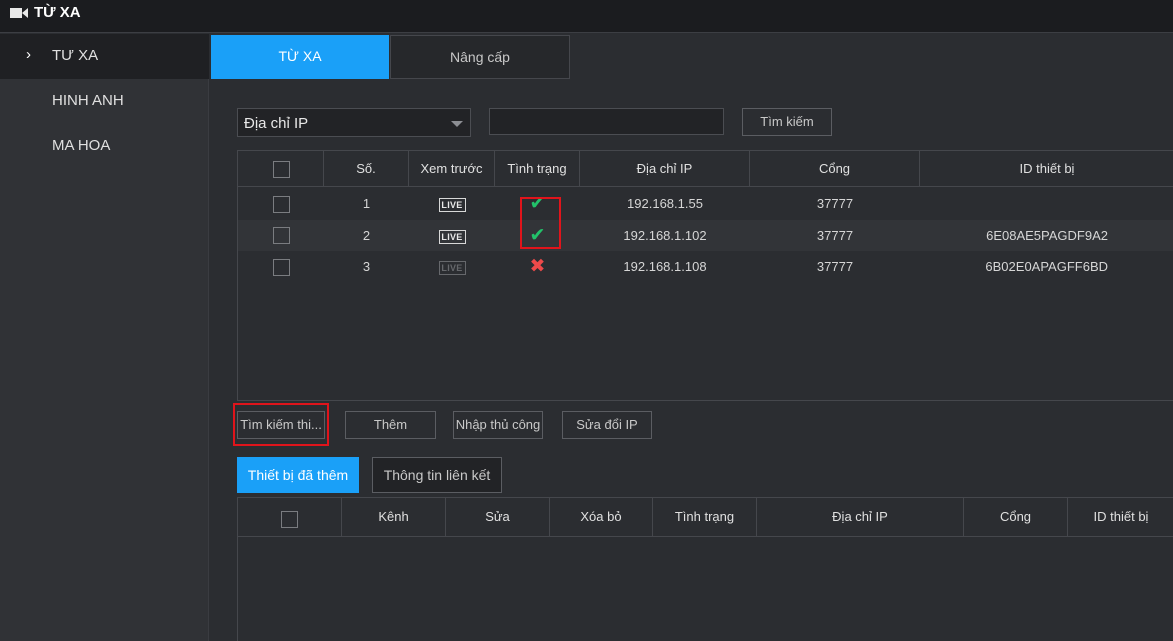 The width and height of the screenshot is (1173, 641). What do you see at coordinates (281, 424) in the screenshot?
I see `search-device-highlight-box` at bounding box center [281, 424].